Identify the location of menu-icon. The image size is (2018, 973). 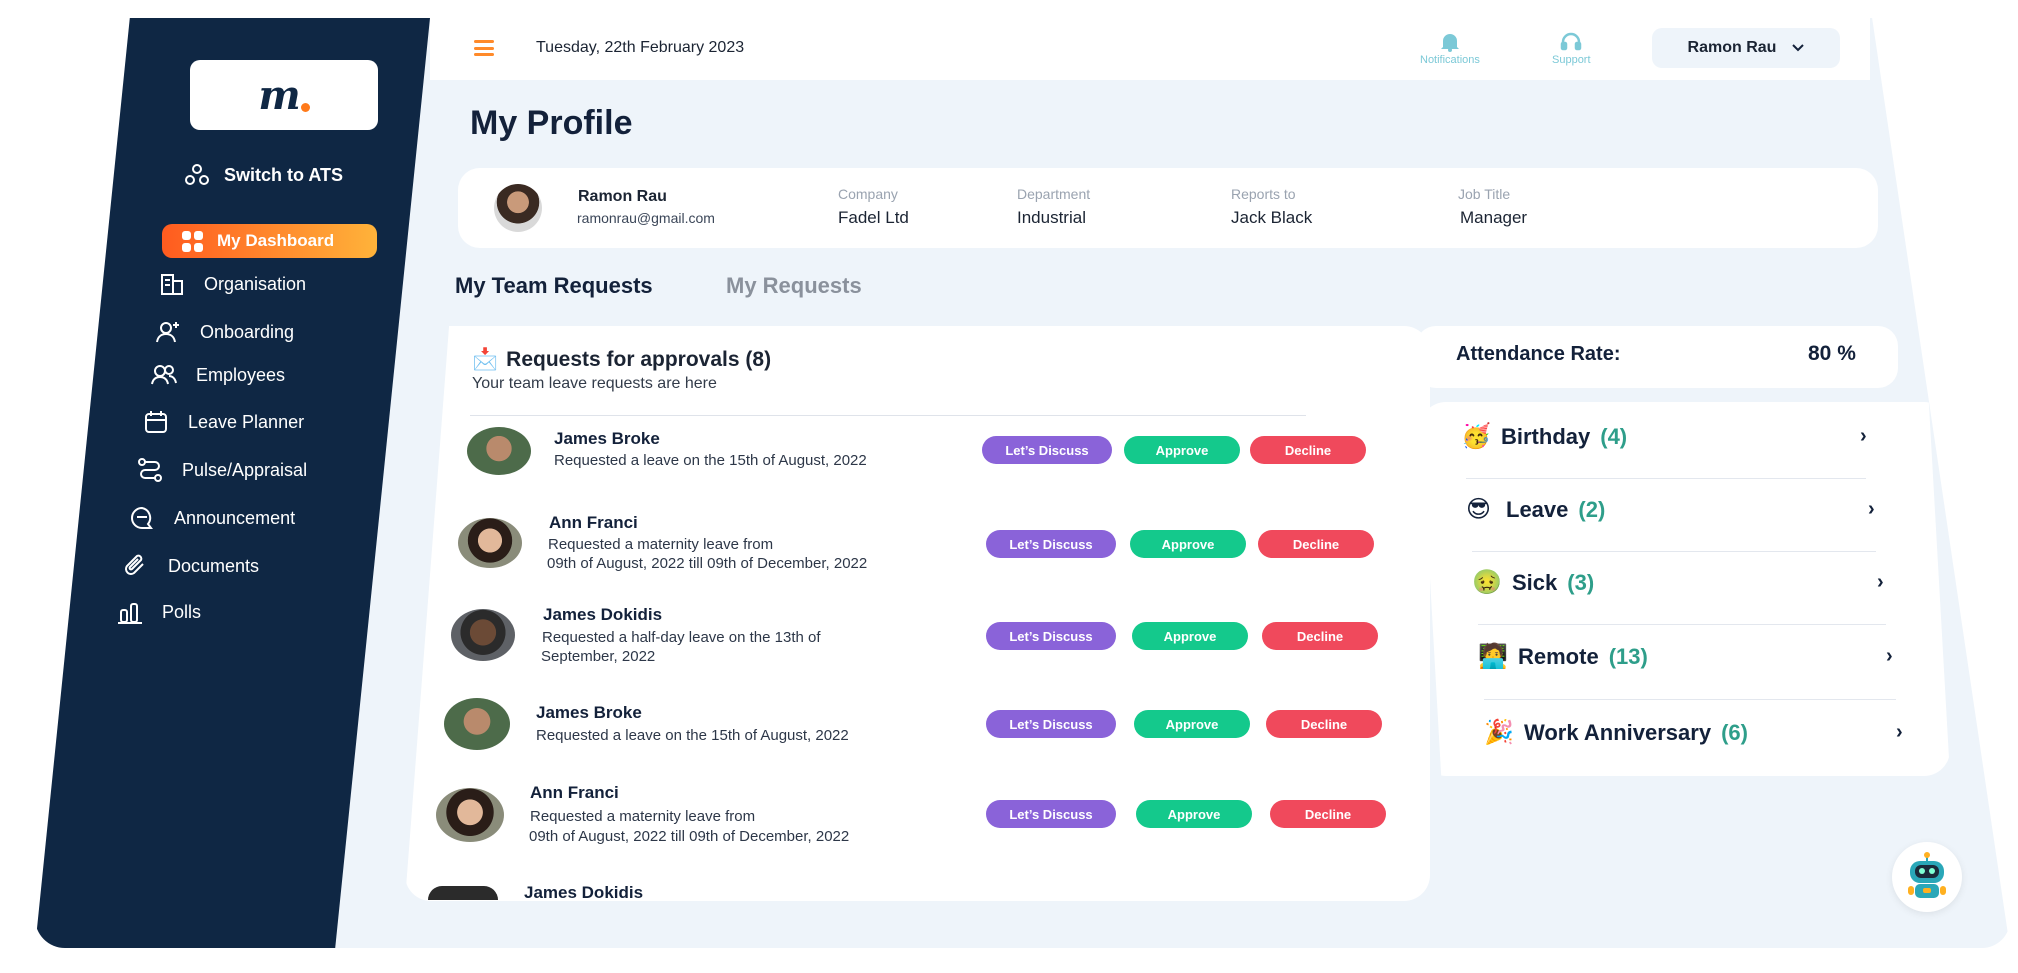
(484, 48).